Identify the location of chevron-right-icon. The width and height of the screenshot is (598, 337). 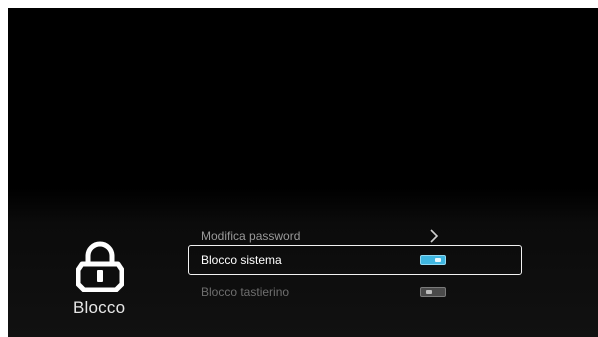
(434, 236).